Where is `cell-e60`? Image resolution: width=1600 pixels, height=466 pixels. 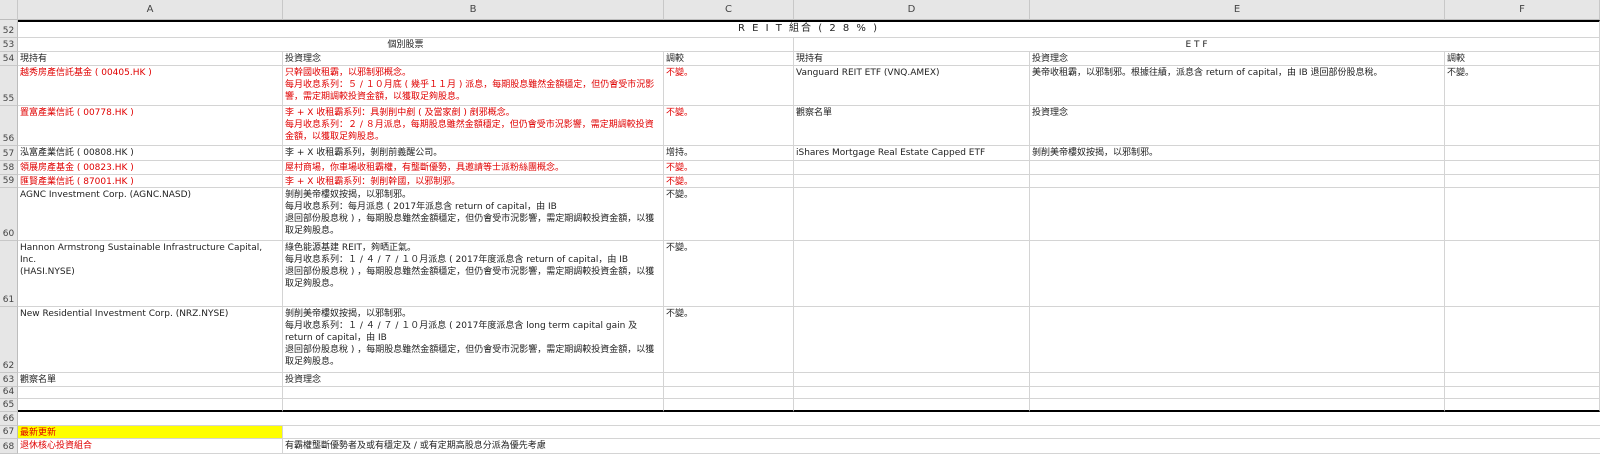
cell-e60 is located at coordinates (1237, 214).